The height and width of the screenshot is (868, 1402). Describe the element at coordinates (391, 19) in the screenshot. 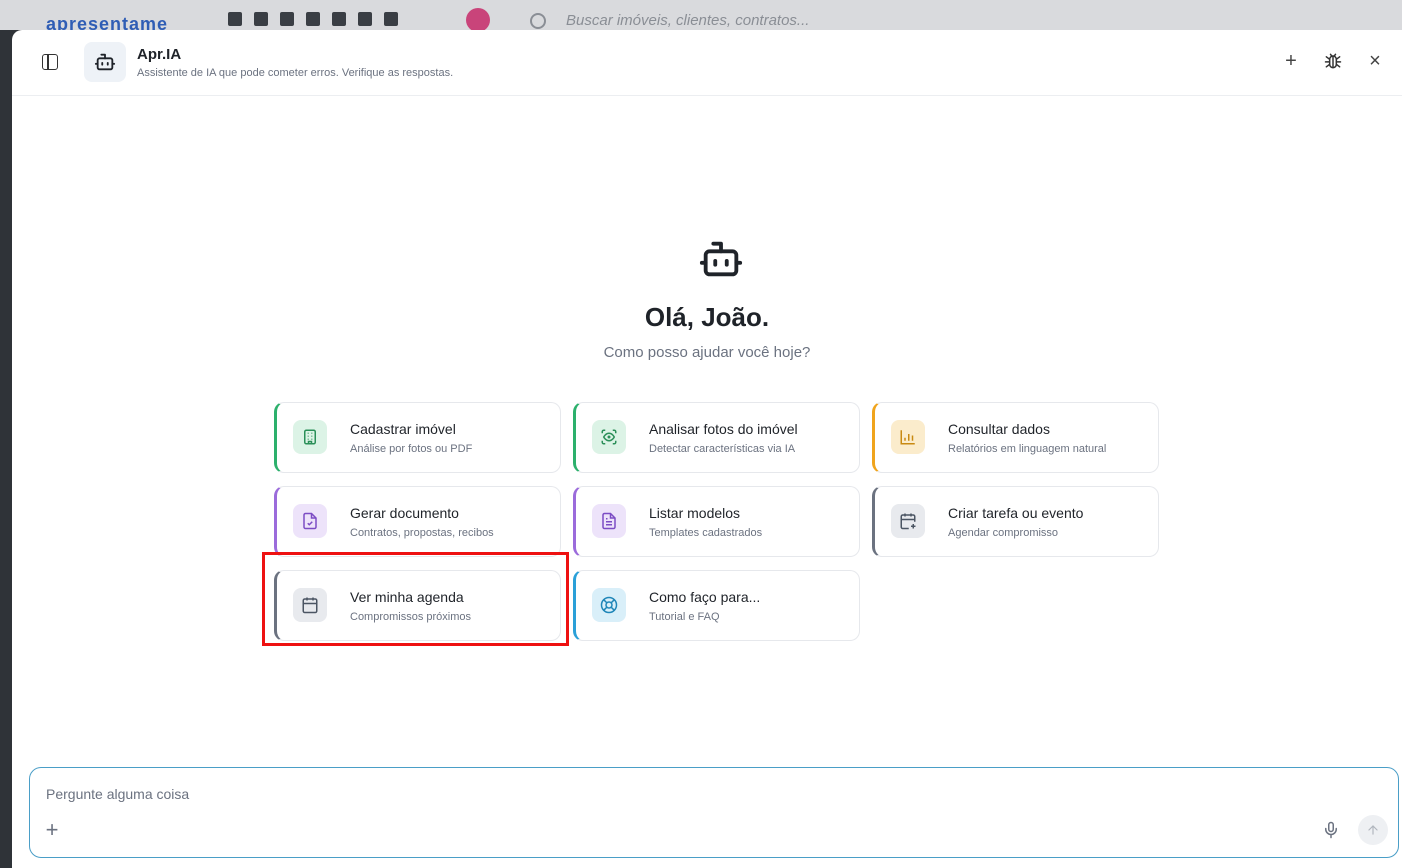

I see `bank-icon` at that location.